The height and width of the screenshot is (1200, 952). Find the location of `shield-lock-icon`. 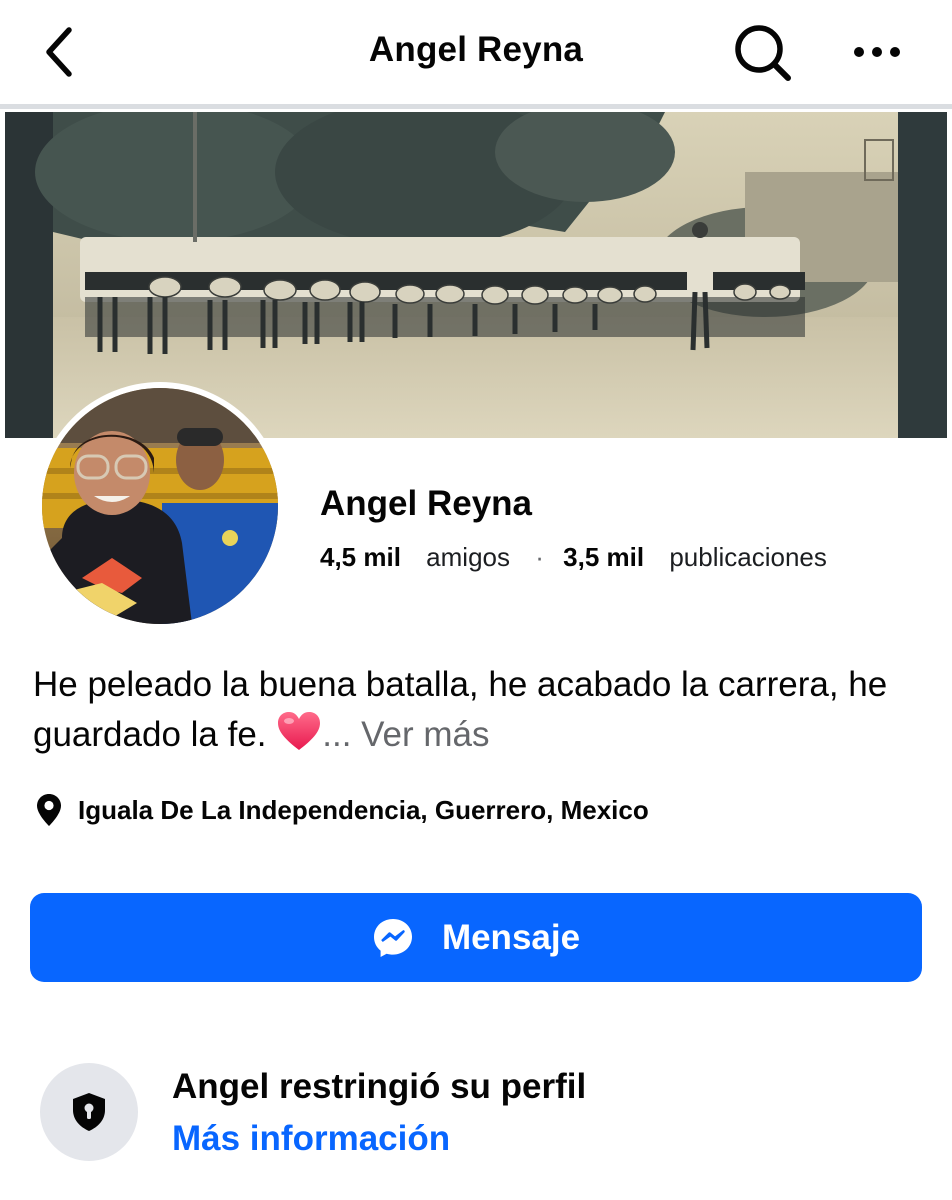

shield-lock-icon is located at coordinates (89, 1112).